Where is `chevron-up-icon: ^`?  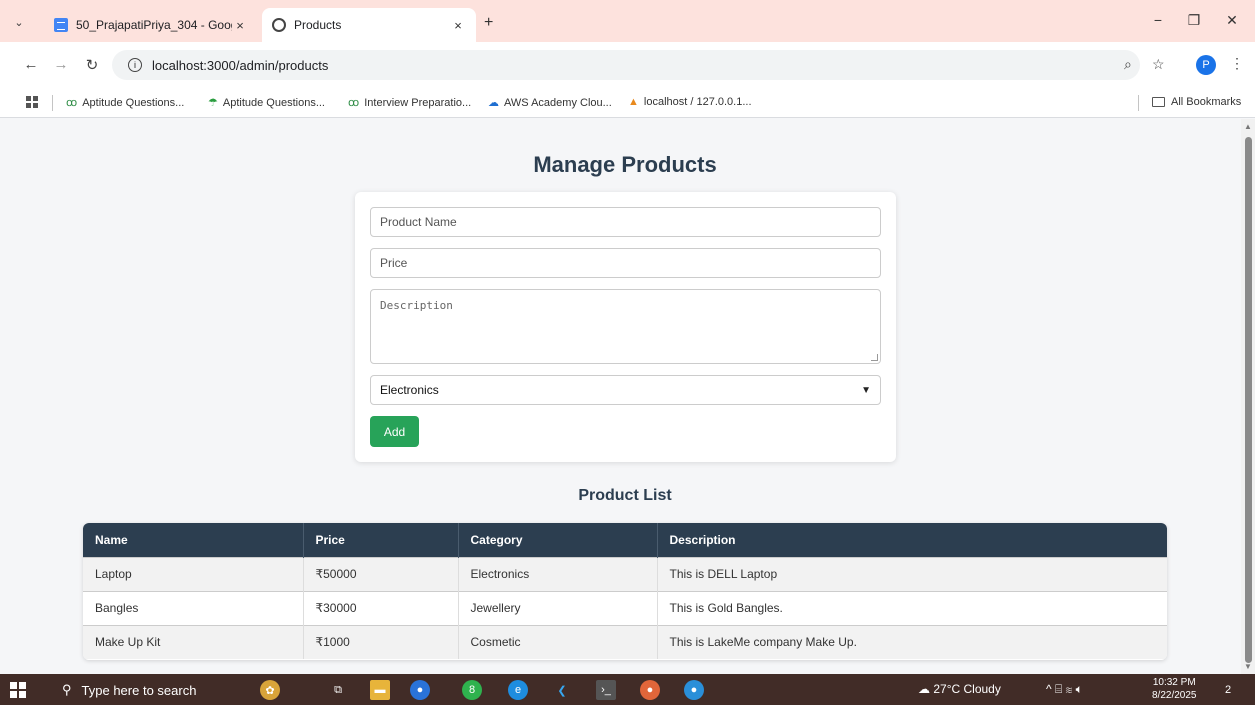
chevron-up-icon: ^ is located at coordinates (1049, 689).